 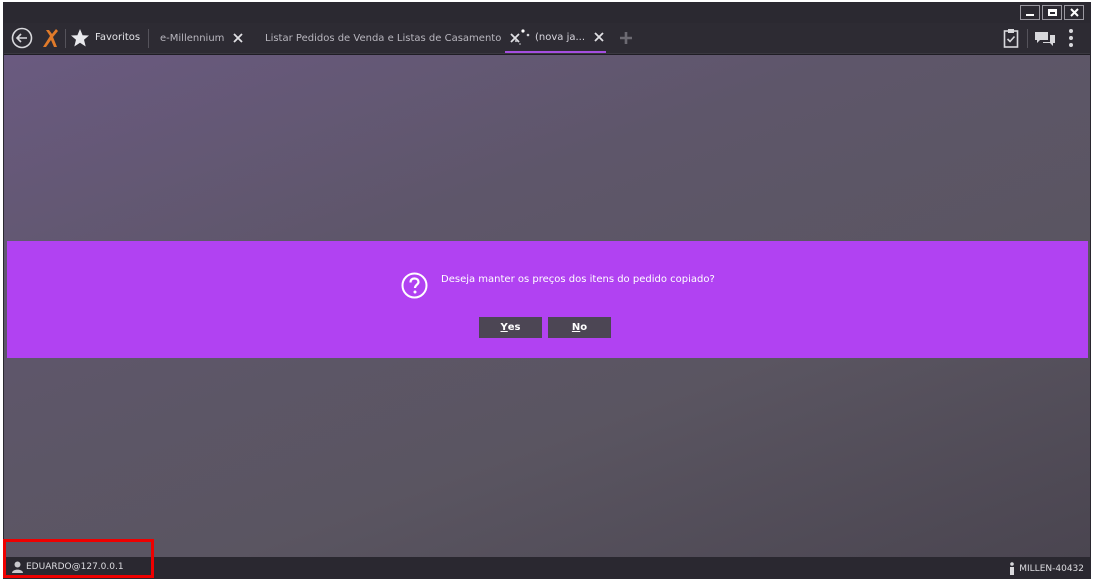 I want to click on user-connection: EDUARDO@127.0.0.1, so click(x=75, y=567).